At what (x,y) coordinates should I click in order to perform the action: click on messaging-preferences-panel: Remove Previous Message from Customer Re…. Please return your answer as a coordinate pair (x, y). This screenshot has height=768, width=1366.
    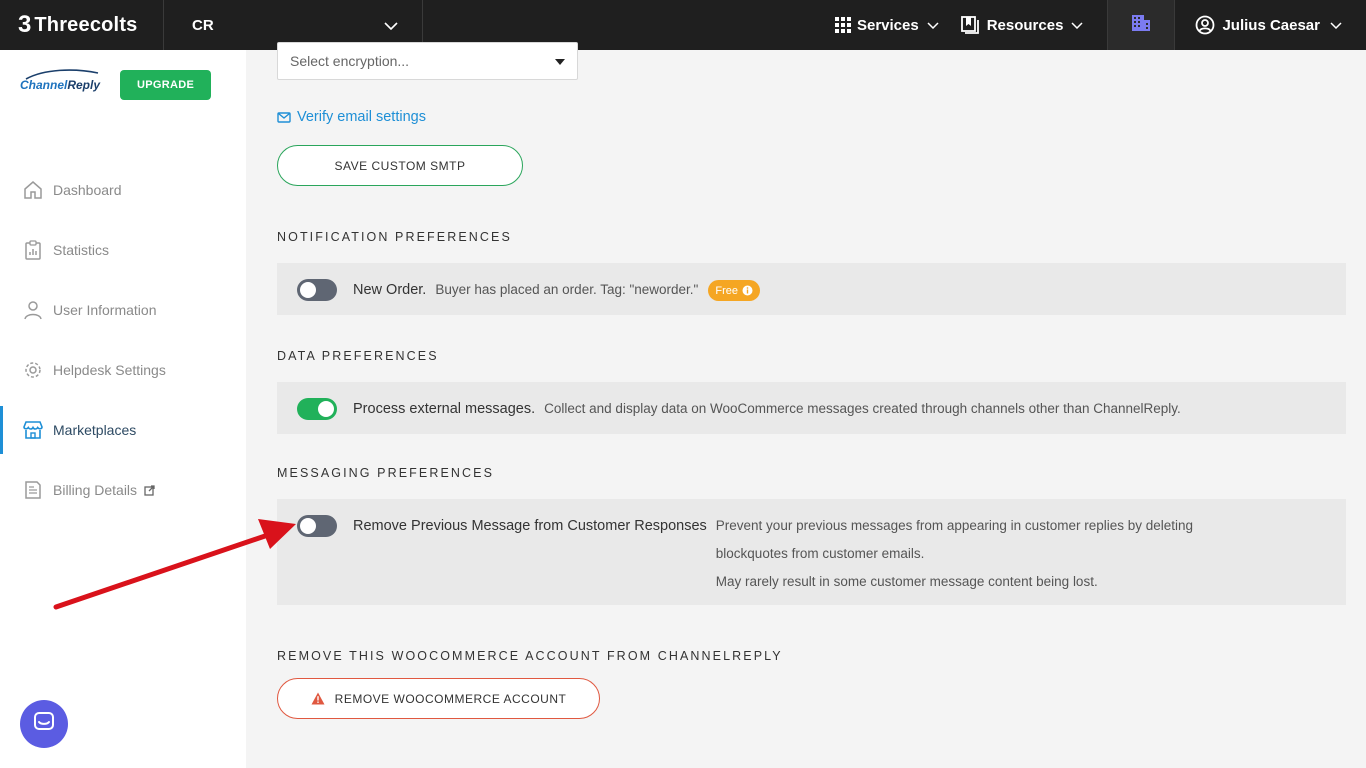
    Looking at the image, I should click on (811, 552).